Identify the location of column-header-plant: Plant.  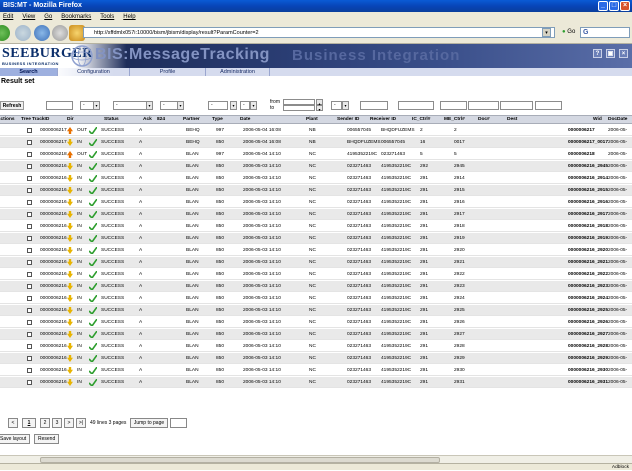
(321, 120).